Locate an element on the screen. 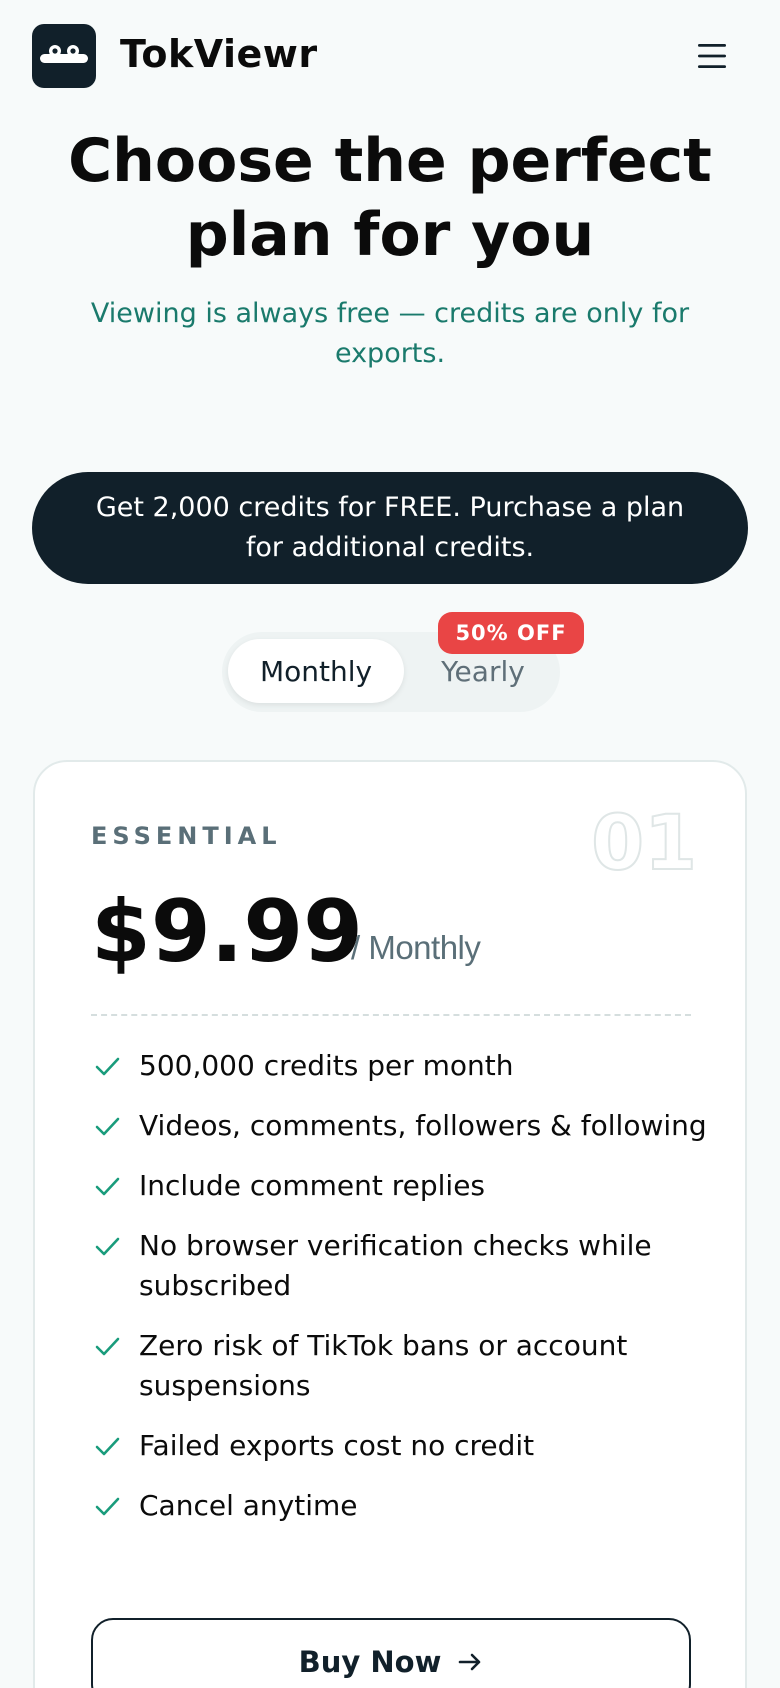 Image resolution: width=780 pixels, height=1688 pixels. feature-item: 500,000 credits per month is located at coordinates (401, 1066).